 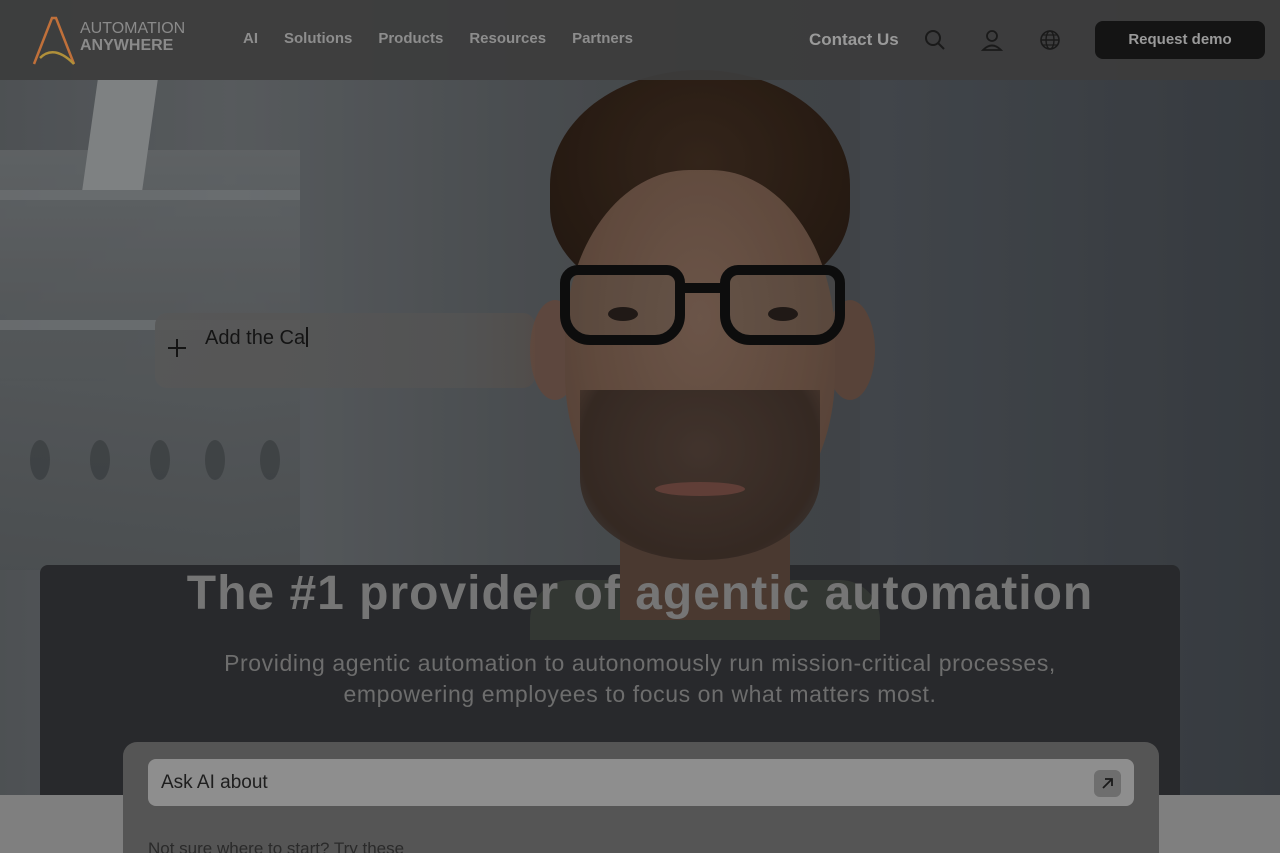 What do you see at coordinates (214, 782) in the screenshot?
I see `ask-ai-label: Ask AI about` at bounding box center [214, 782].